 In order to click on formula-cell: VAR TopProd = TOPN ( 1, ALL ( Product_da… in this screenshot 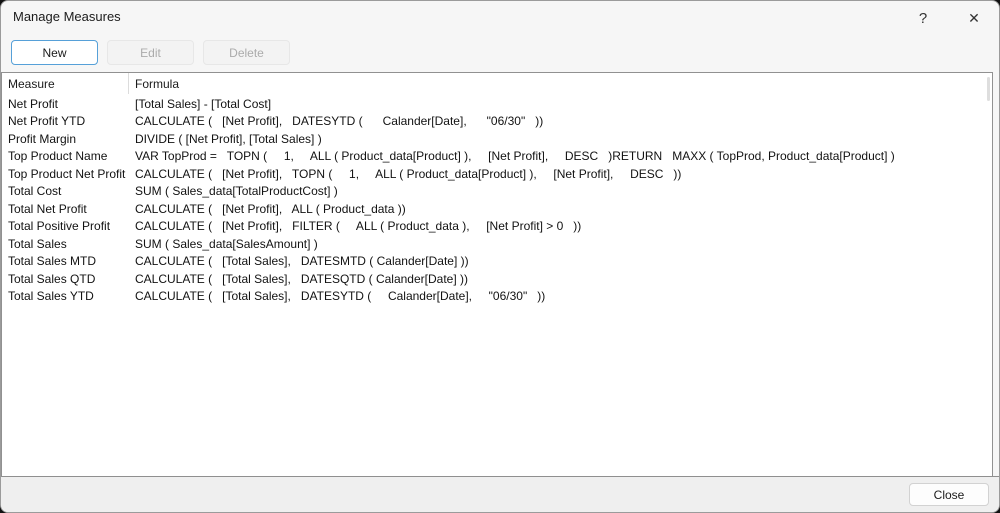, I will do `click(515, 156)`.